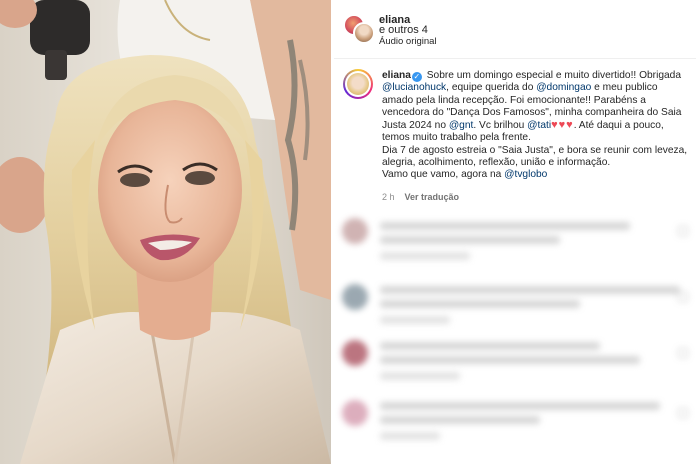 The height and width of the screenshot is (464, 696). Describe the element at coordinates (525, 174) in the screenshot. I see `mention-link: @tvglobo` at that location.